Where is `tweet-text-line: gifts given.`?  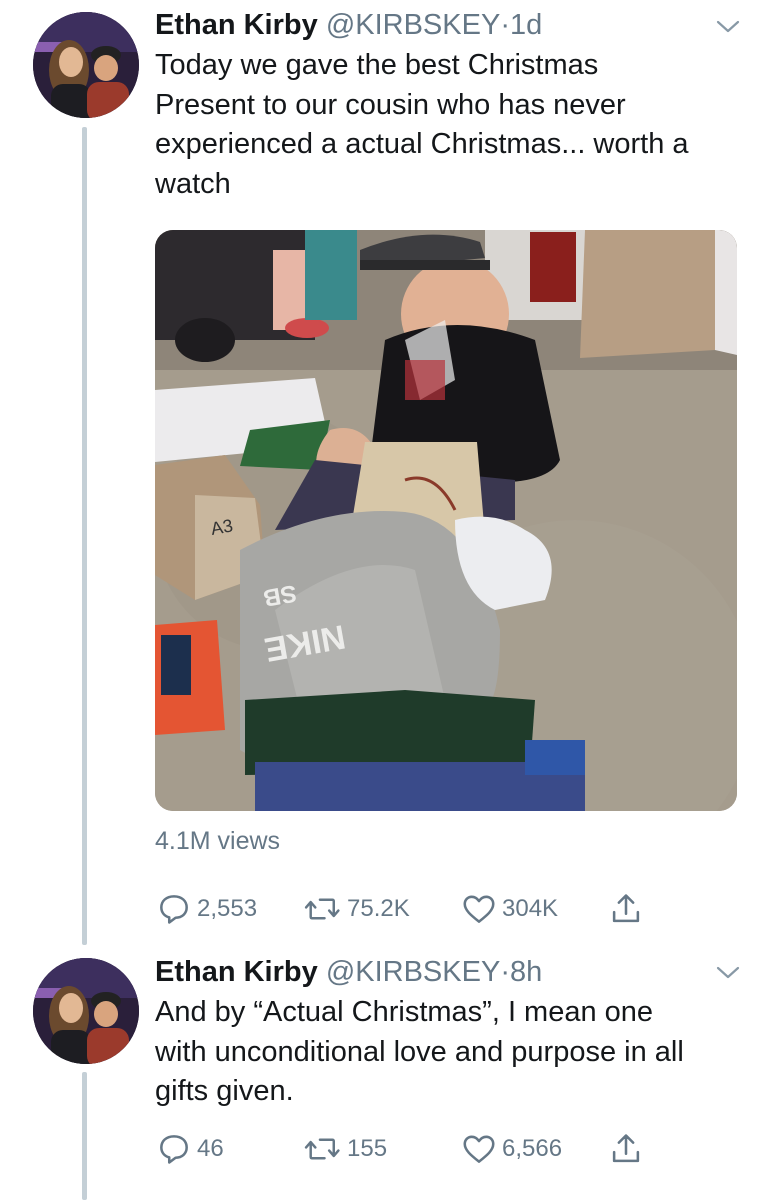 tweet-text-line: gifts given. is located at coordinates (224, 1091).